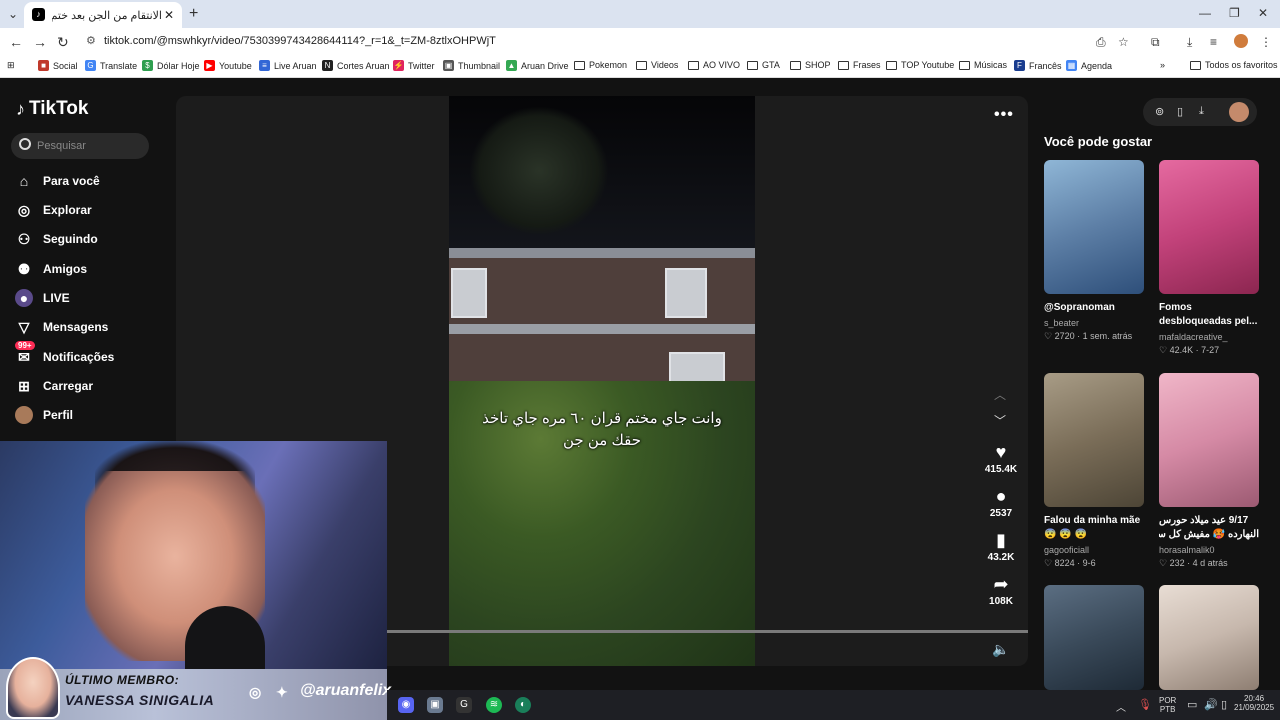 This screenshot has width=1280, height=720. I want to click on video-progress-bar, so click(707, 631).